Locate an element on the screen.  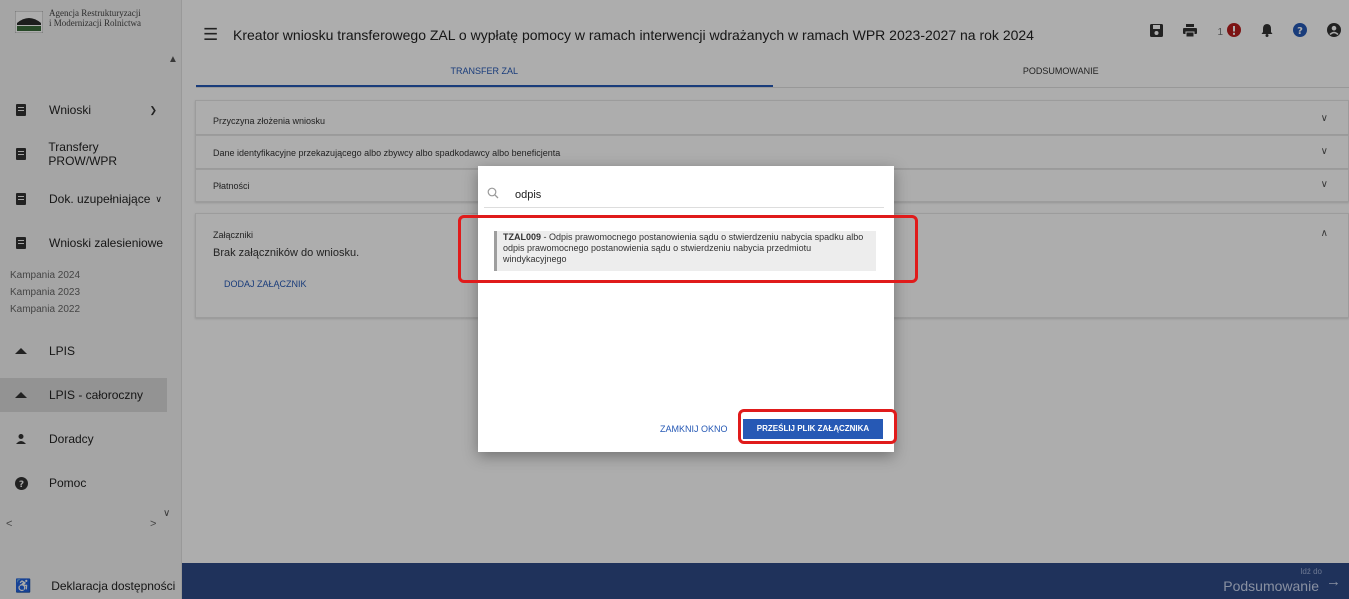
search-field is located at coordinates (684, 195).